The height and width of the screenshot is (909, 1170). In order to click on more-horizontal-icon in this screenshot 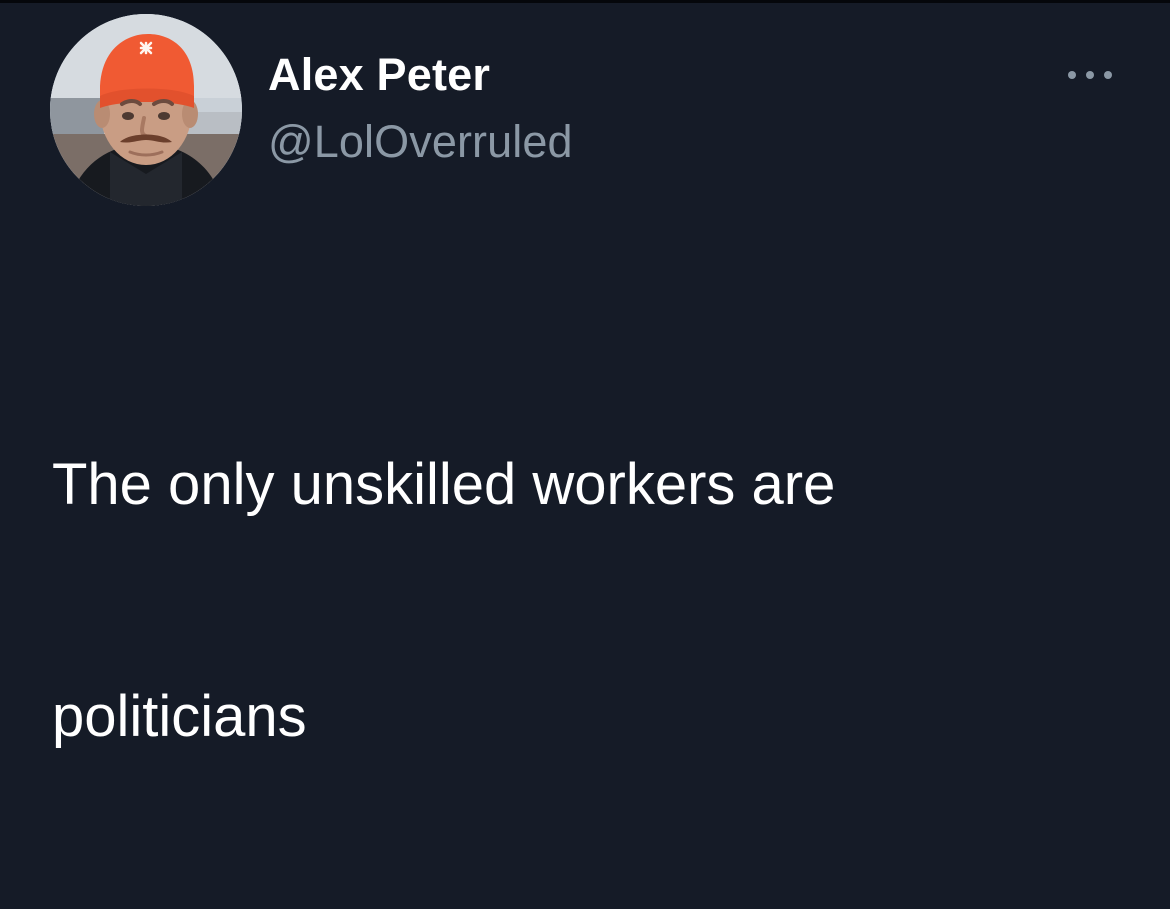, I will do `click(1090, 75)`.